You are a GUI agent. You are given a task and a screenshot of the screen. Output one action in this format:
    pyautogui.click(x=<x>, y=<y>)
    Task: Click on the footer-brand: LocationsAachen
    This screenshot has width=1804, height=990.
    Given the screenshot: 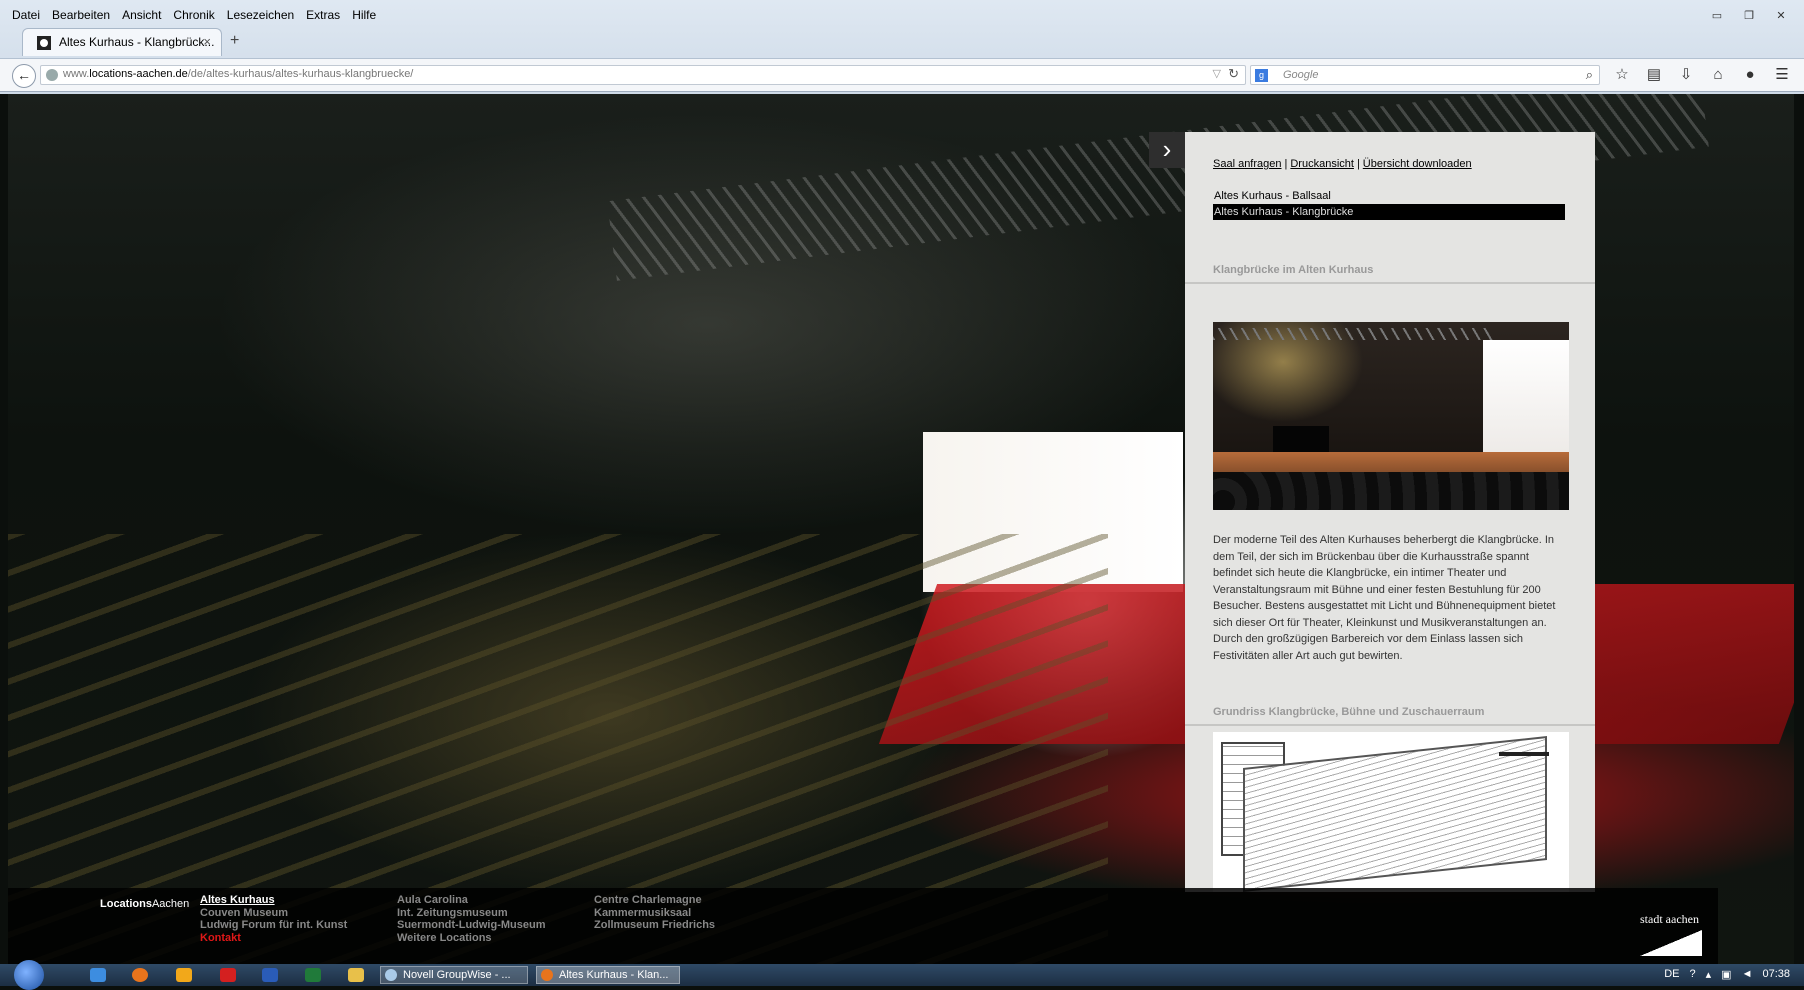 What is the action you would take?
    pyautogui.click(x=144, y=904)
    